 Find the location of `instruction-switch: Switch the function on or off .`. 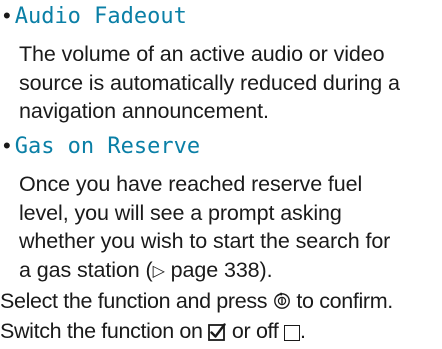

instruction-switch: Switch the function on or off . is located at coordinates (153, 331).